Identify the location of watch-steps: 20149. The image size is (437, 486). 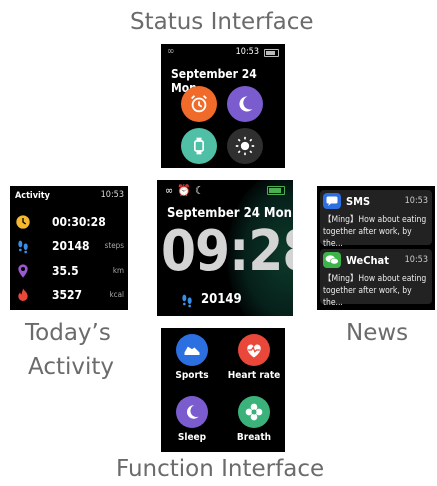
(221, 299).